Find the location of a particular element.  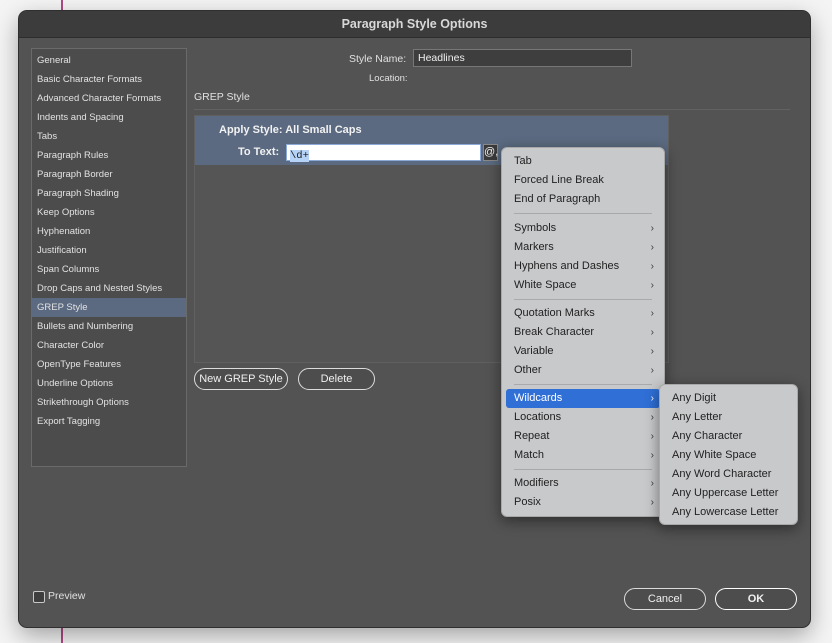

submenu-item-any-character: Any Character is located at coordinates (728, 436).